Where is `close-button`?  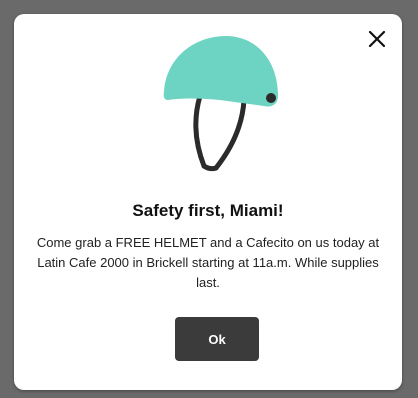
close-button is located at coordinates (377, 39).